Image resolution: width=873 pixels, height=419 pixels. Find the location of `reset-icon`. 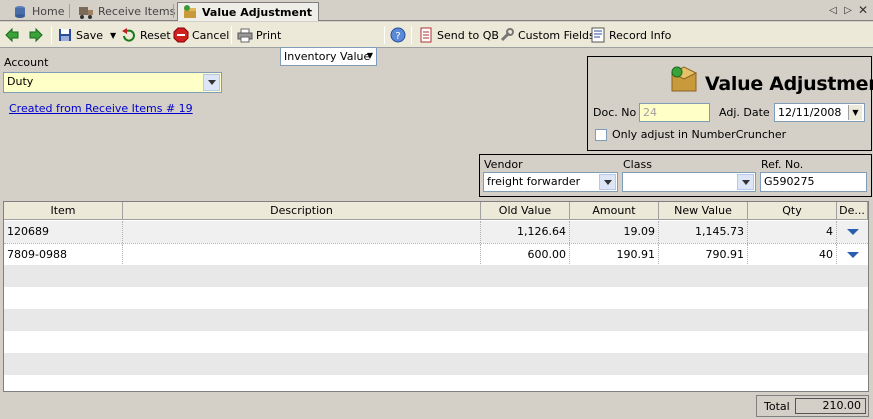

reset-icon is located at coordinates (128, 35).